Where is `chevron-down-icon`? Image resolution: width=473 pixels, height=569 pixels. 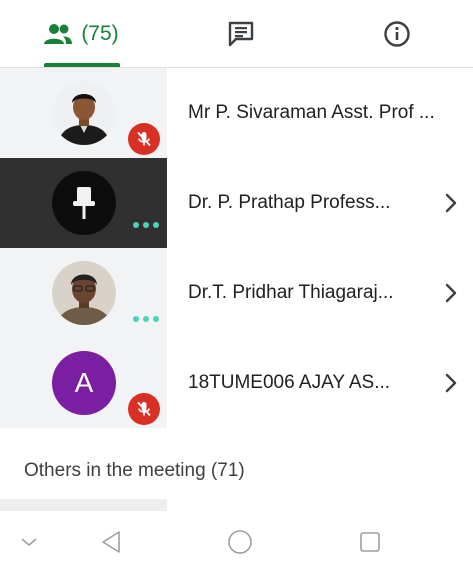 chevron-down-icon is located at coordinates (29, 542).